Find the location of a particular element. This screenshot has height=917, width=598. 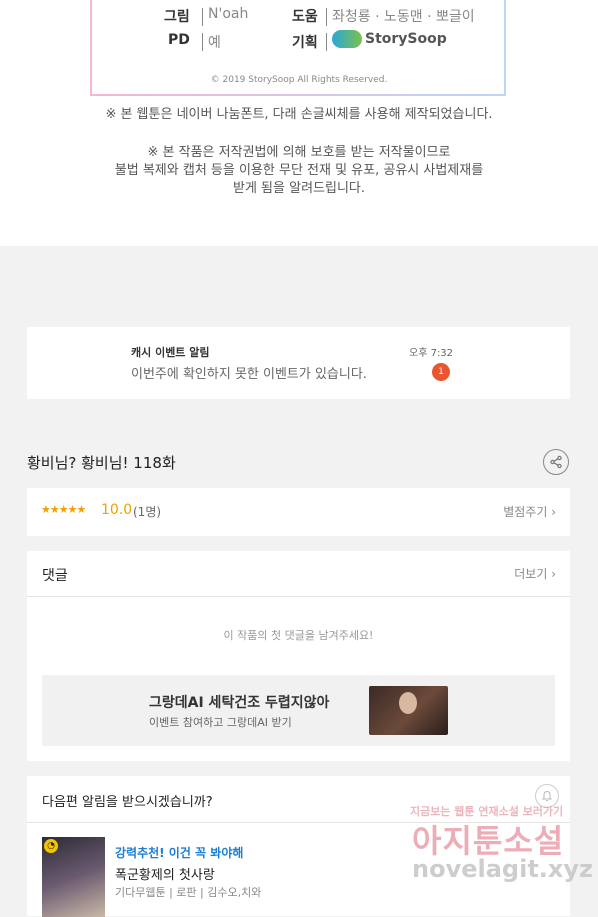

comments-header: 댓글 is located at coordinates (55, 576).